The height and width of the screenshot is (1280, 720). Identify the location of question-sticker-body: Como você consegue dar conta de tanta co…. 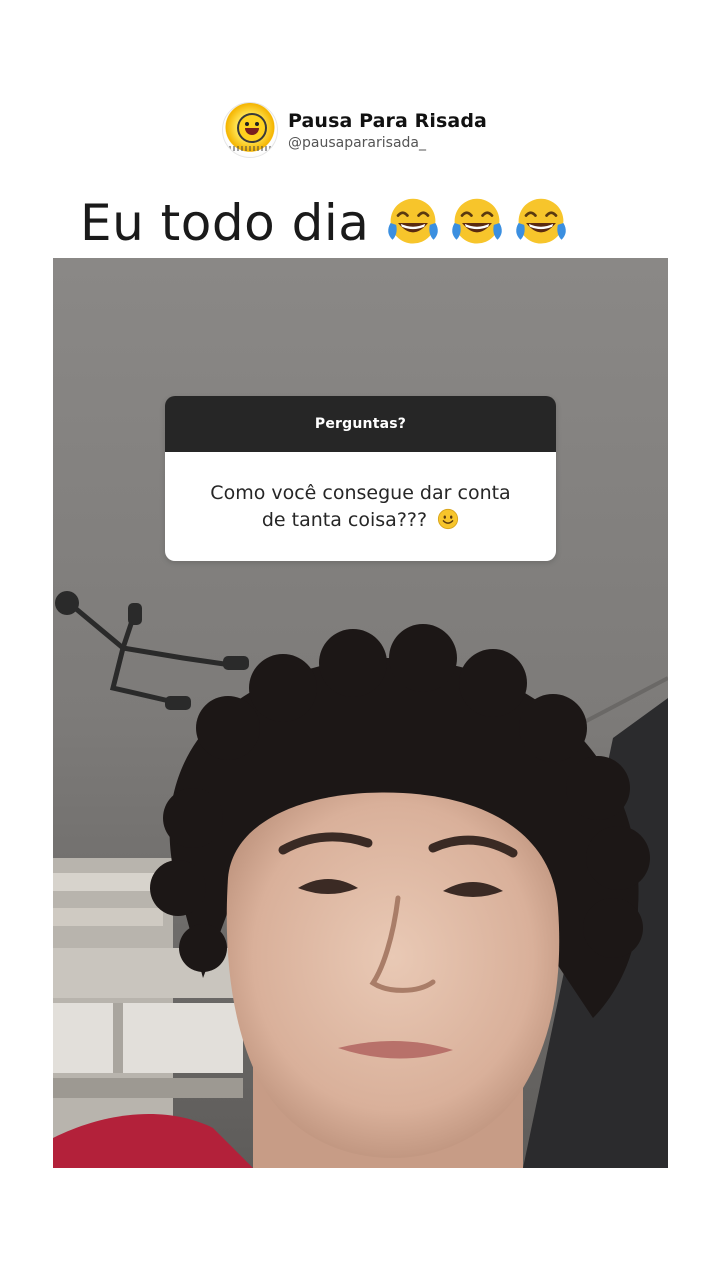
(360, 506).